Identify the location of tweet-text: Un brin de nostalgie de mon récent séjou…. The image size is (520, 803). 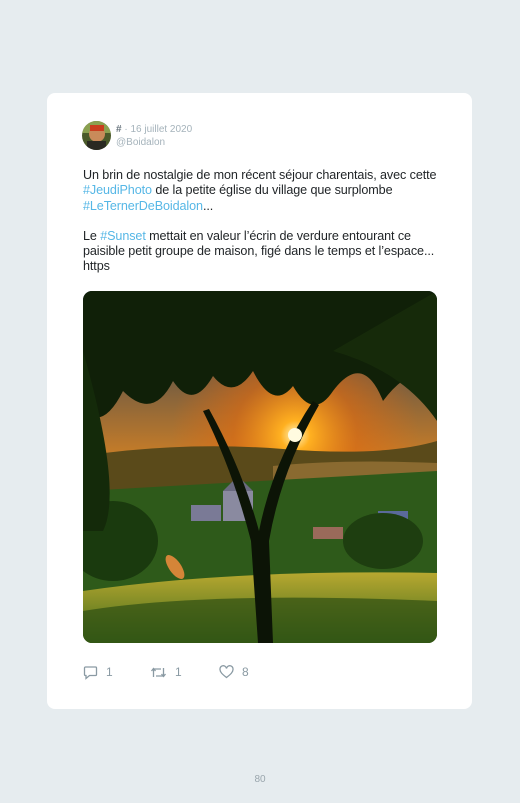
(263, 221).